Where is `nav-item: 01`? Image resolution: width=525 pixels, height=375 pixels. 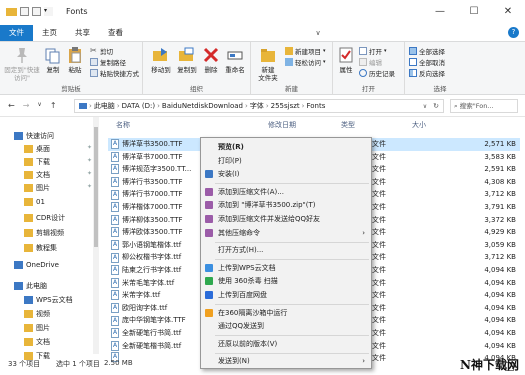
nav-item: 01 is located at coordinates (34, 202).